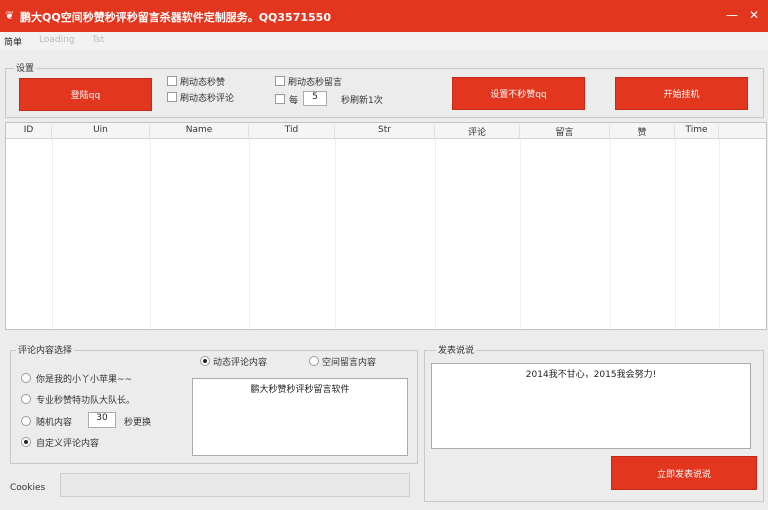 This screenshot has height=510, width=768. Describe the element at coordinates (642, 132) in the screenshot. I see `col-like: 赞` at that location.